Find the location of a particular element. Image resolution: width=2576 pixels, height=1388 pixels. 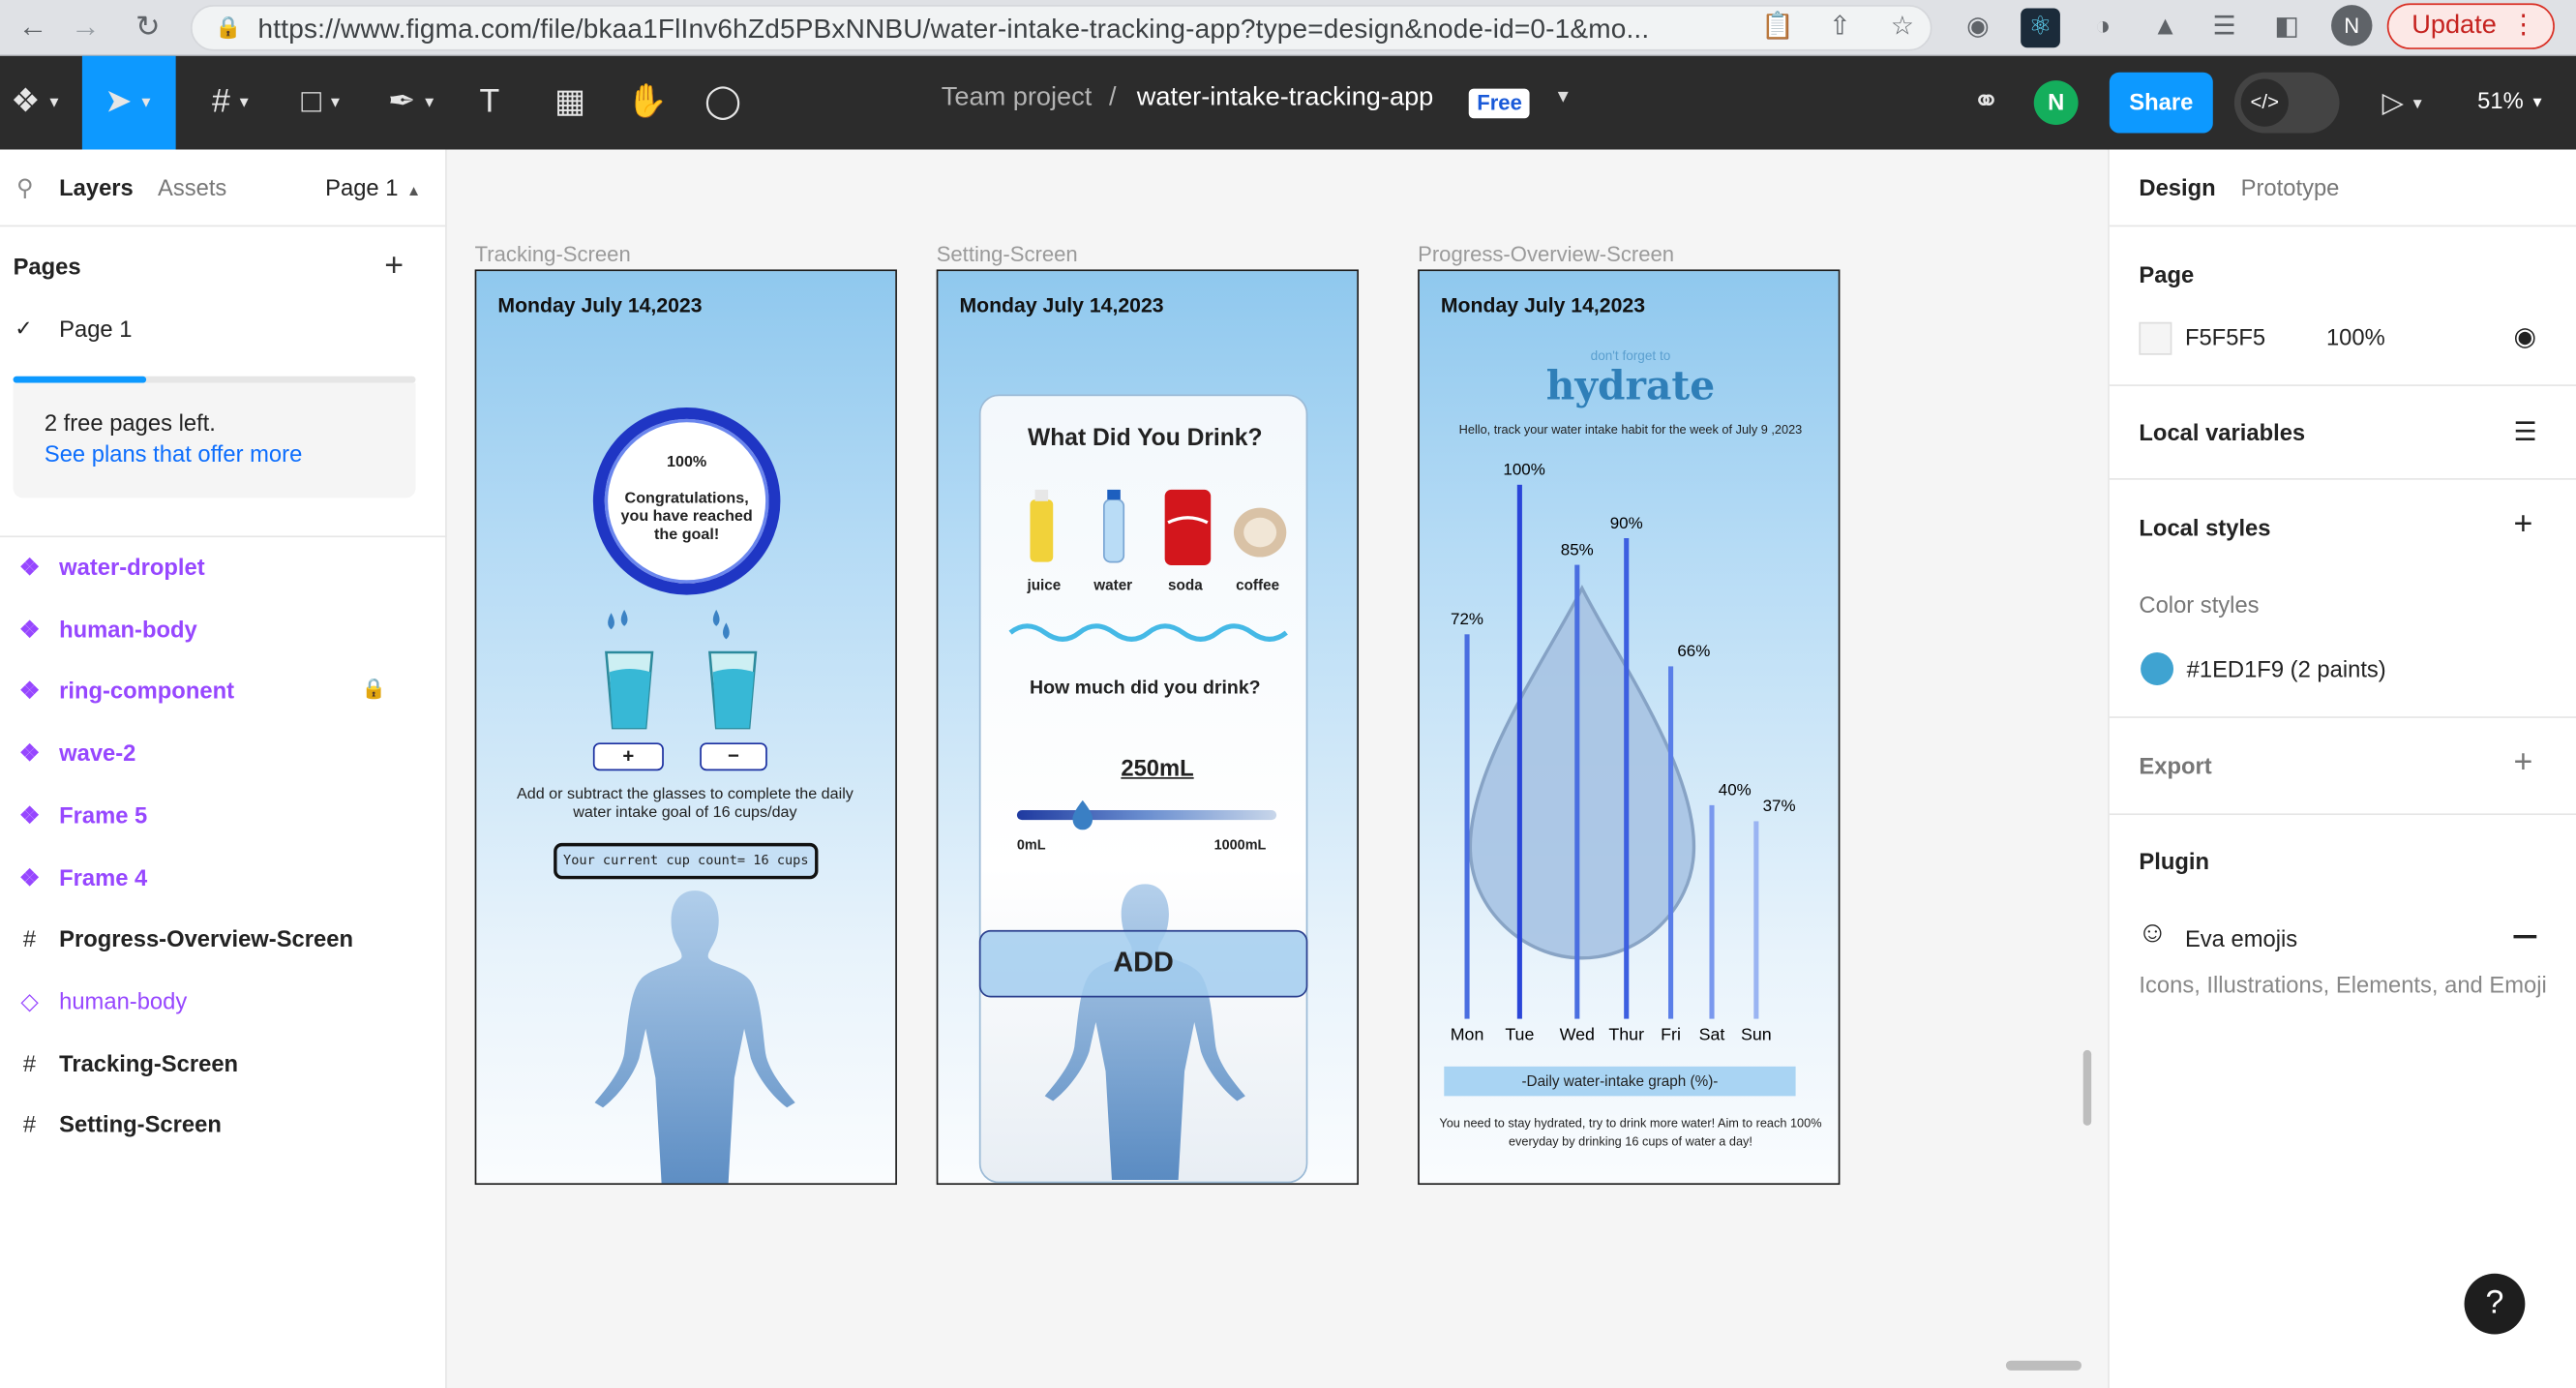

frame-label-setting: Setting-Screen is located at coordinates (1007, 254).